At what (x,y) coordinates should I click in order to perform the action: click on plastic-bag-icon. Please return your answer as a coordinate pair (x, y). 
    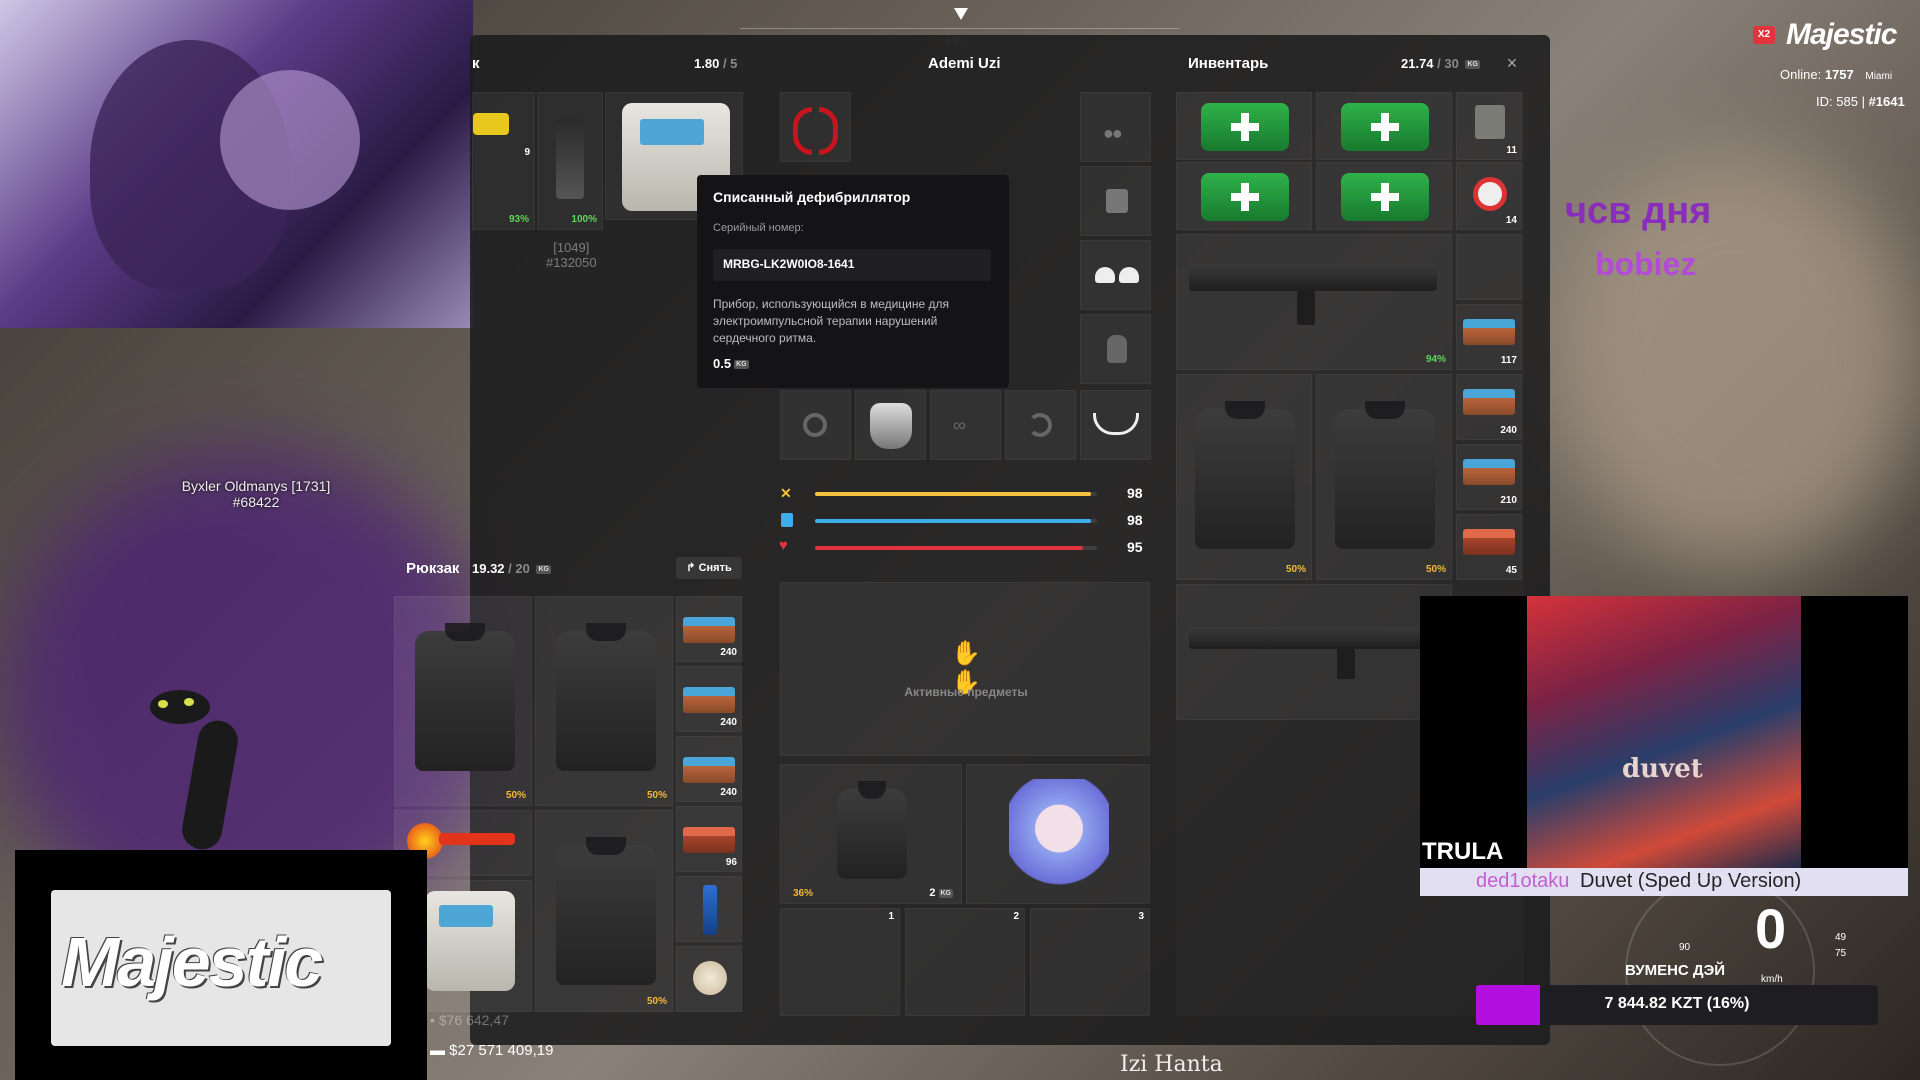
    Looking at the image, I should click on (1490, 122).